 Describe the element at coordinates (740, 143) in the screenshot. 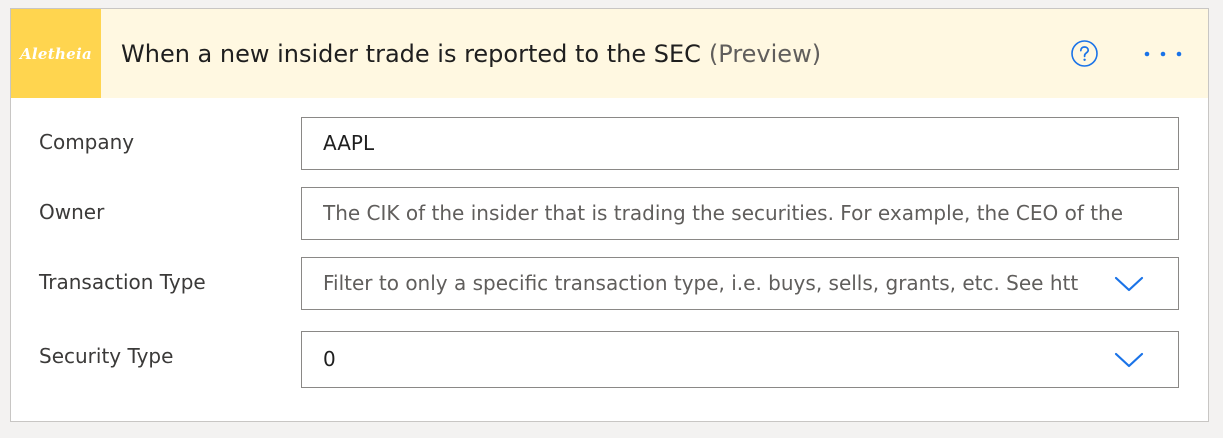

I see `company-input: AAPL` at that location.